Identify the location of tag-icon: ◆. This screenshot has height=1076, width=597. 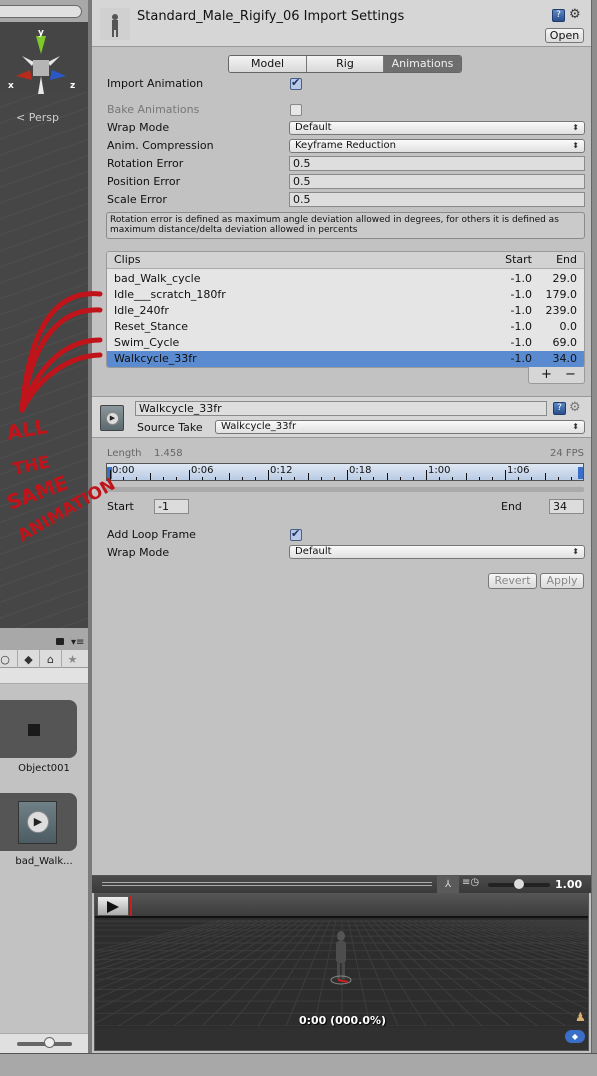
(575, 1036).